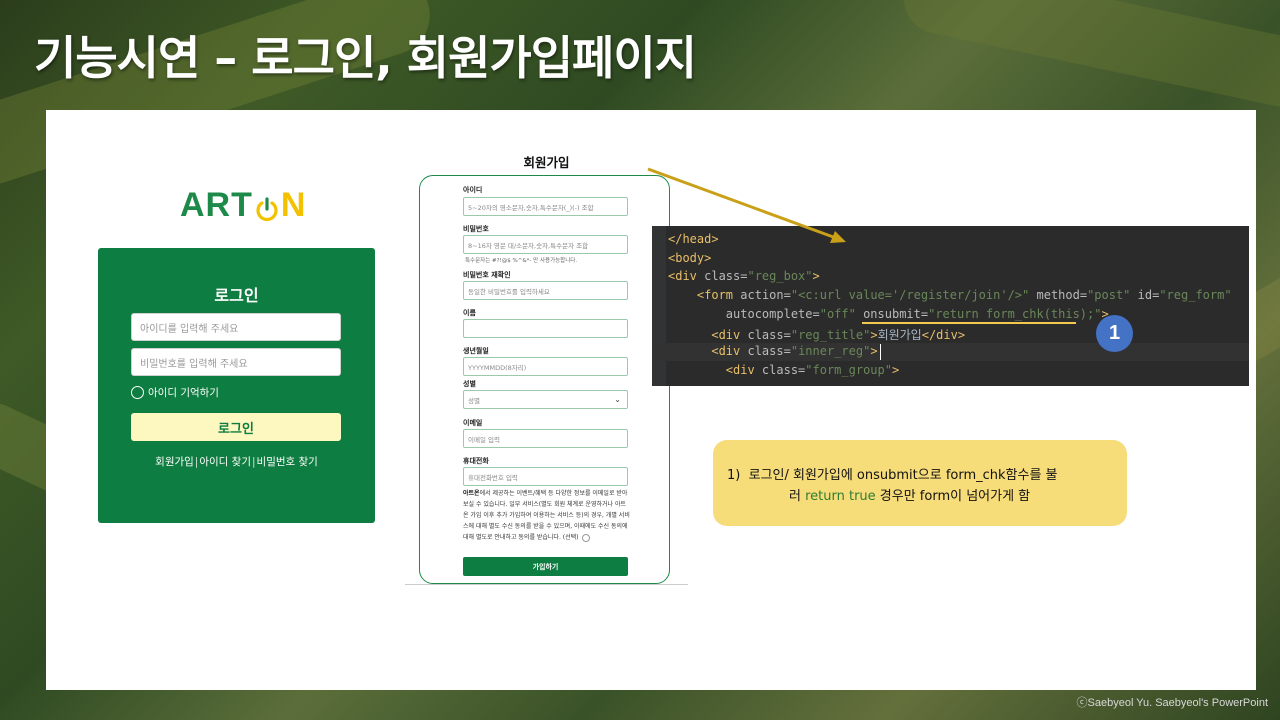  What do you see at coordinates (487, 275) in the screenshot?
I see `password-confirm-label: 비밀번호 재확인` at bounding box center [487, 275].